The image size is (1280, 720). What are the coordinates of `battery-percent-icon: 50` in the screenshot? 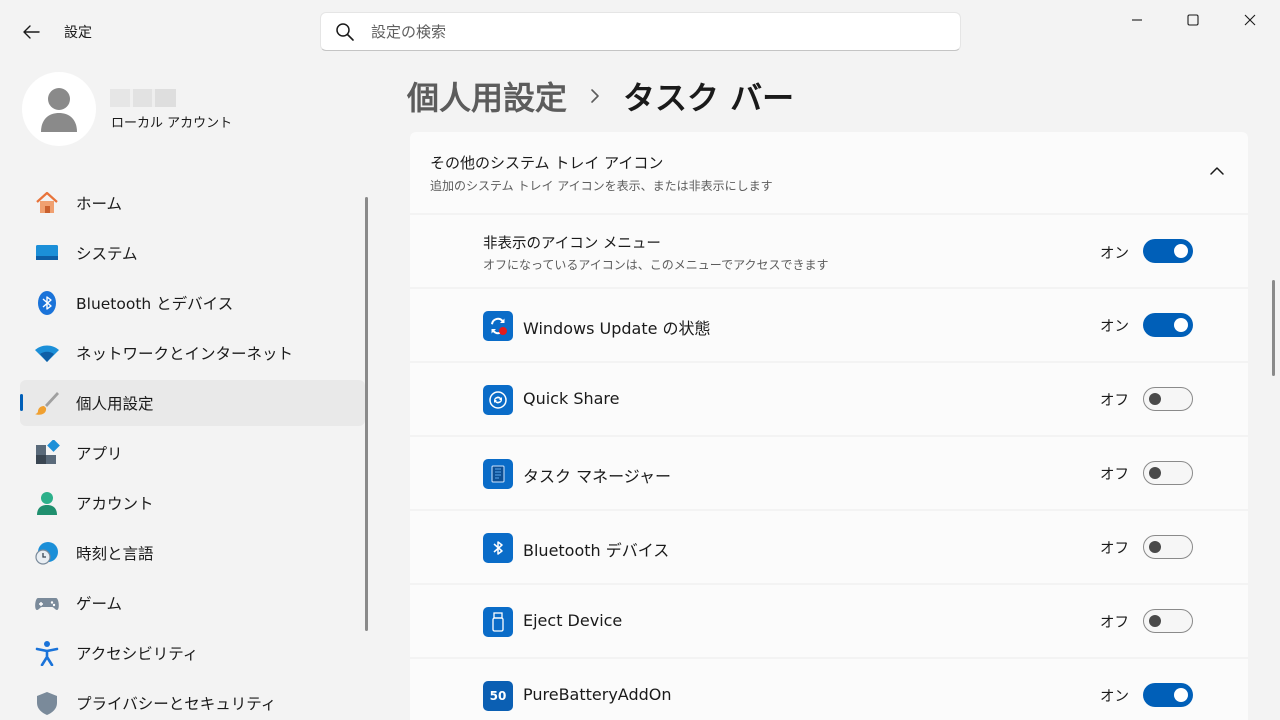 It's located at (498, 696).